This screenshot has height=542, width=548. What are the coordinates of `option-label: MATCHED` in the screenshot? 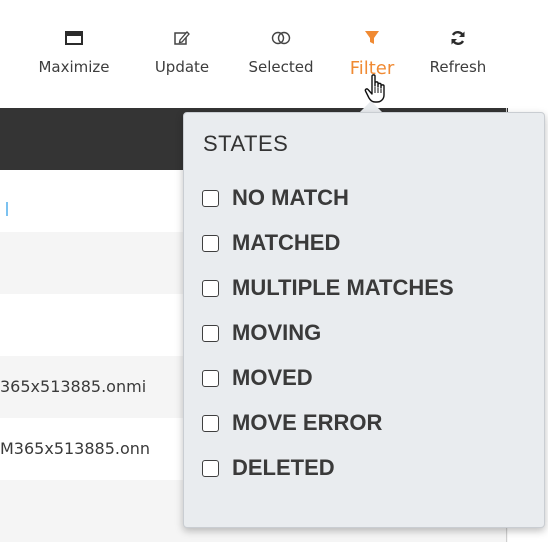 It's located at (286, 242).